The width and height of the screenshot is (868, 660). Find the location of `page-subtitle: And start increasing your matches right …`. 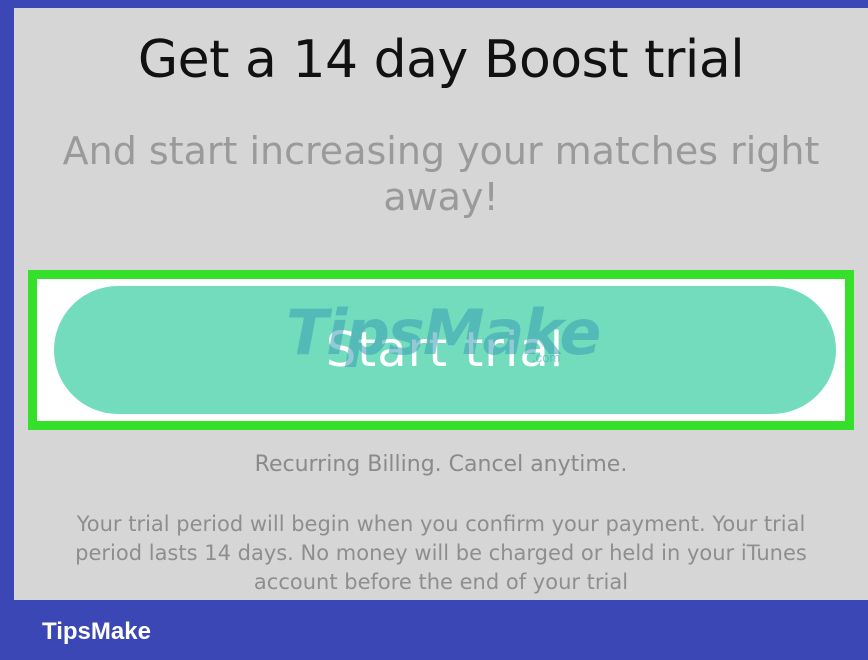

page-subtitle: And start increasing your matches right … is located at coordinates (441, 174).